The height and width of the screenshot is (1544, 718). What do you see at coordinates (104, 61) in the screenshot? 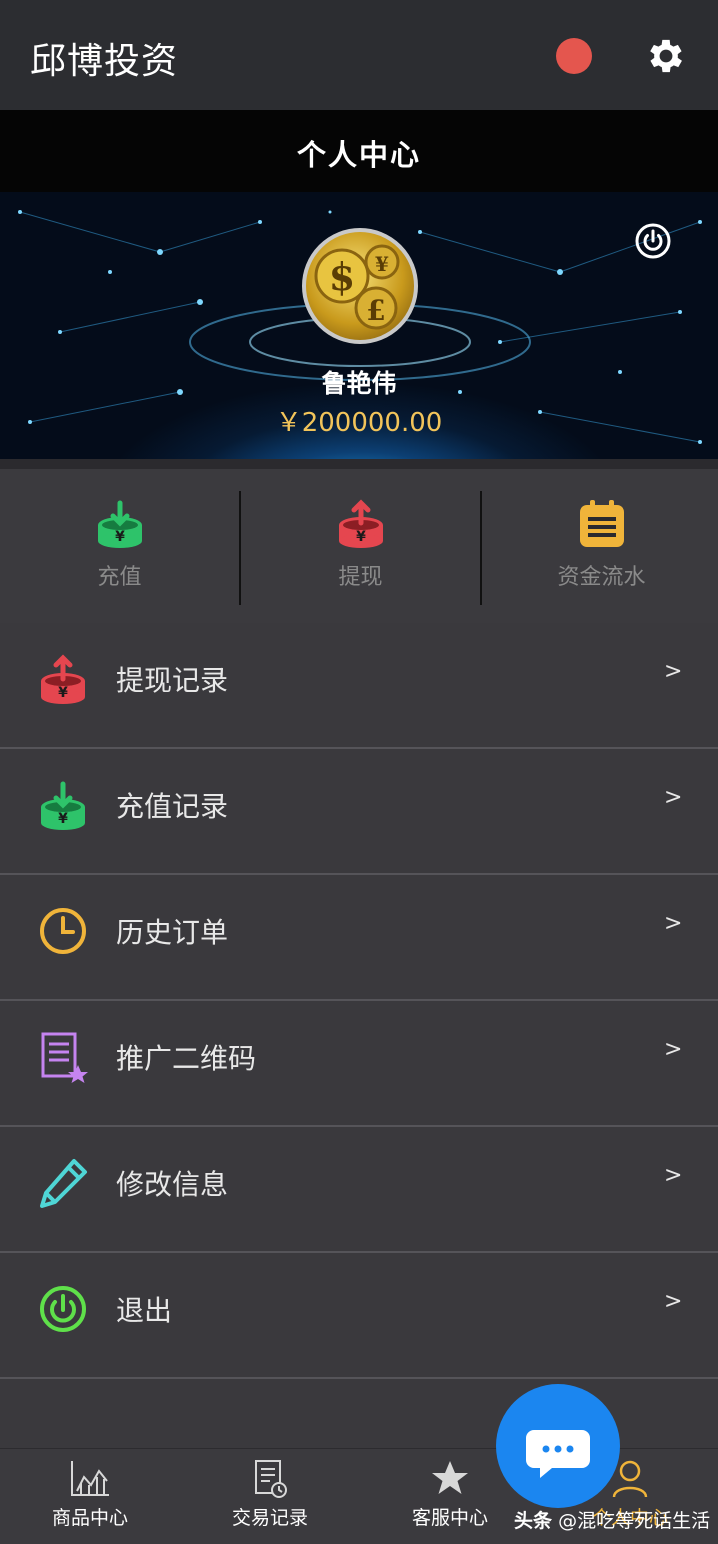
I see `app-title: 邱博投资` at bounding box center [104, 61].